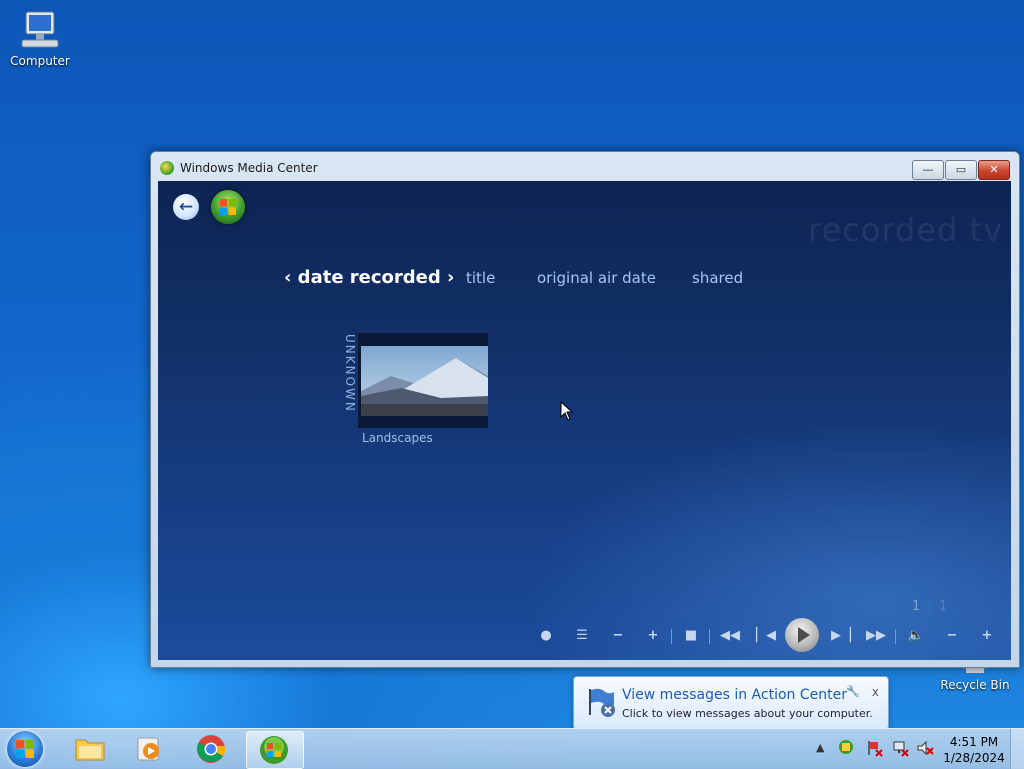  I want to click on landscape-thumbnail, so click(424, 381).